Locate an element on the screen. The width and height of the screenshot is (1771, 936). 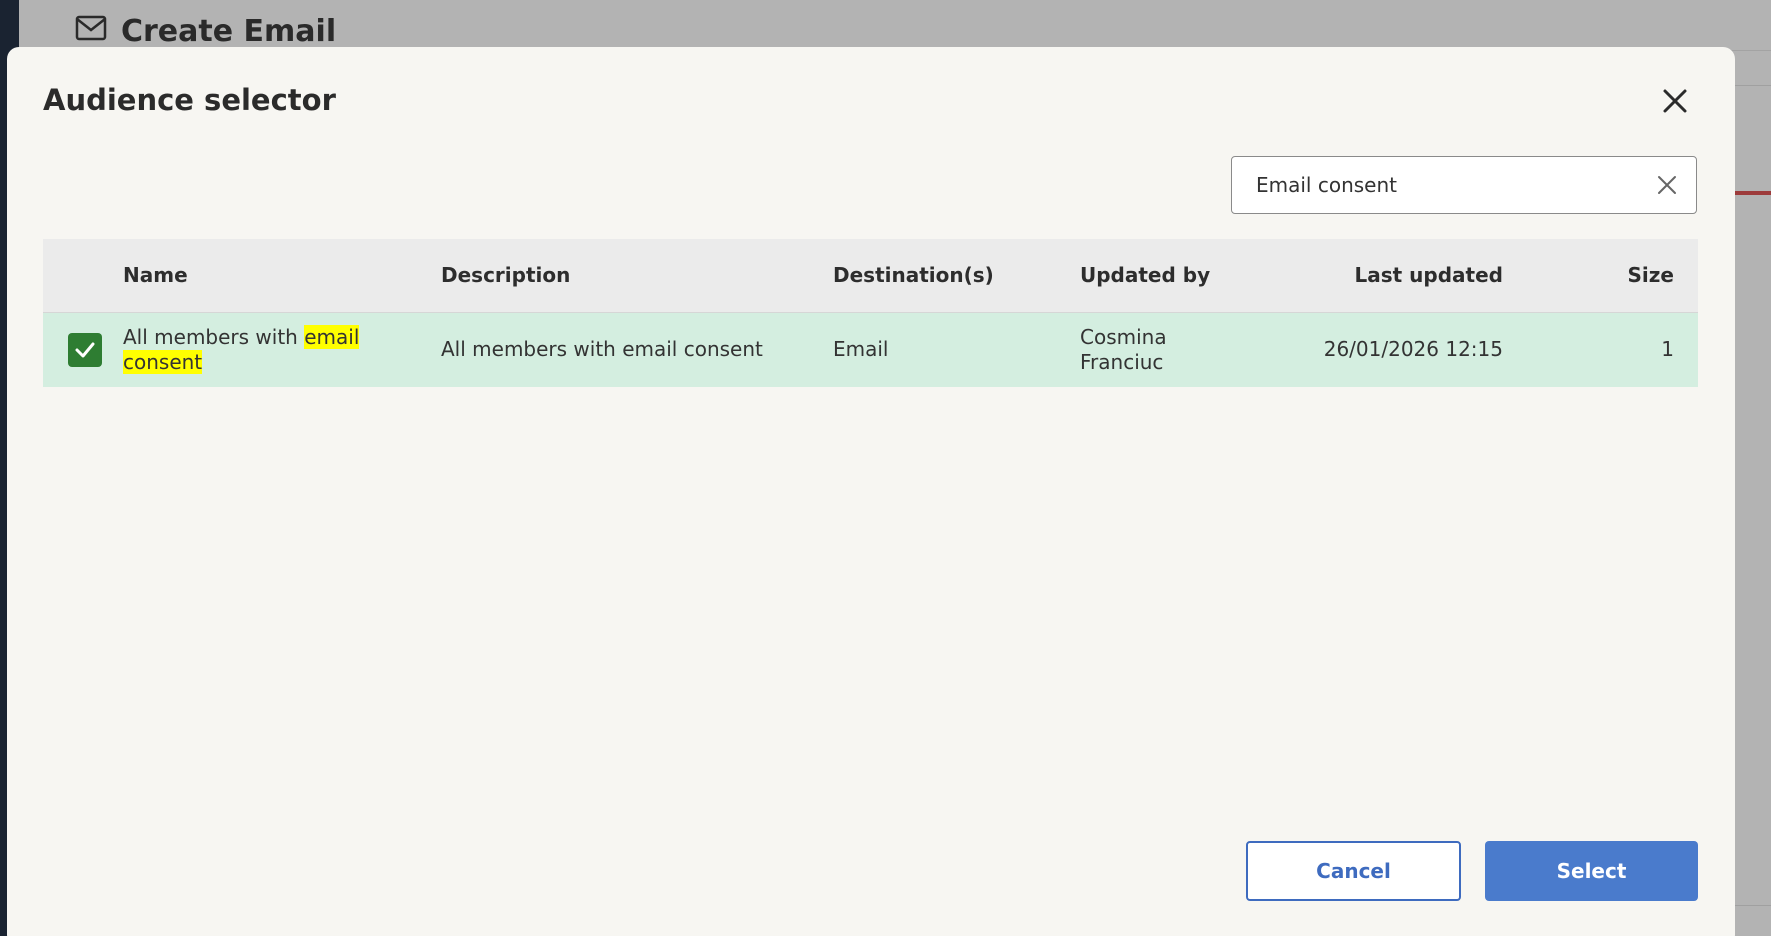
column-header-name: Name is located at coordinates (155, 275).